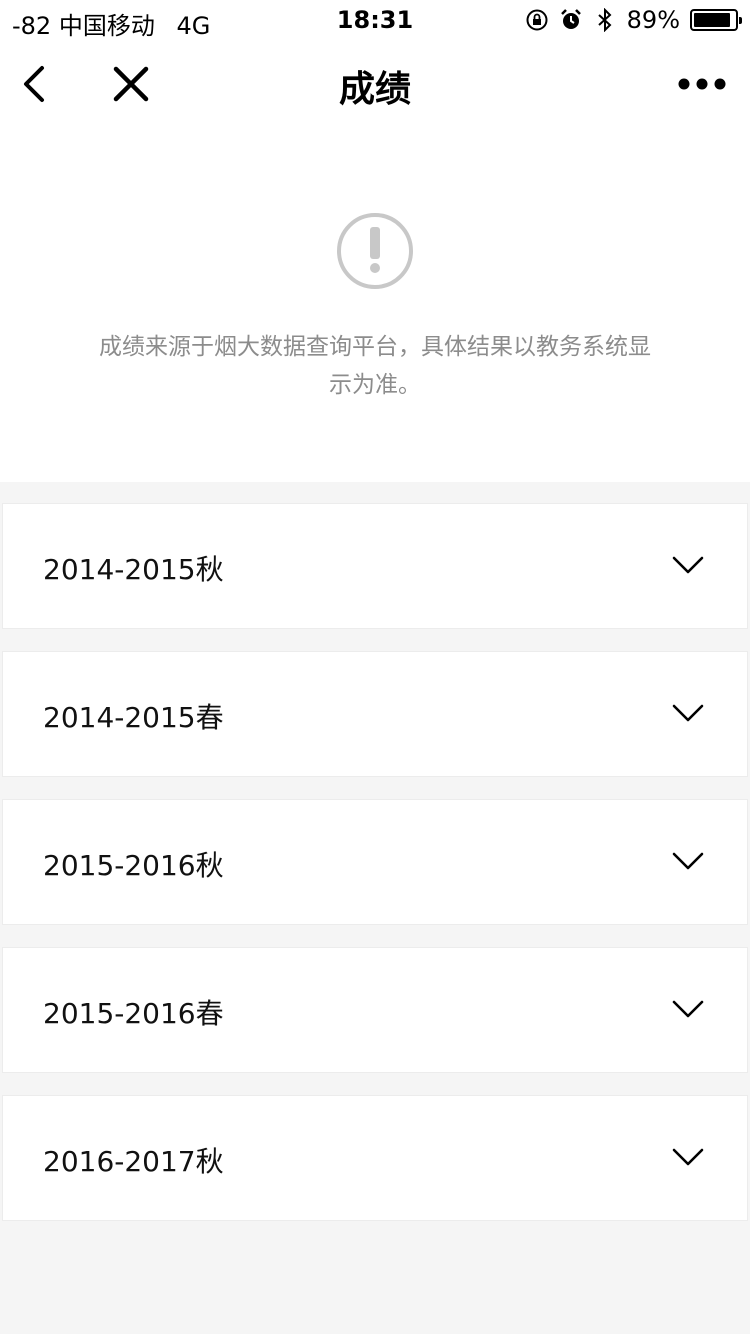 The height and width of the screenshot is (1334, 750). Describe the element at coordinates (131, 84) in the screenshot. I see `close-icon` at that location.